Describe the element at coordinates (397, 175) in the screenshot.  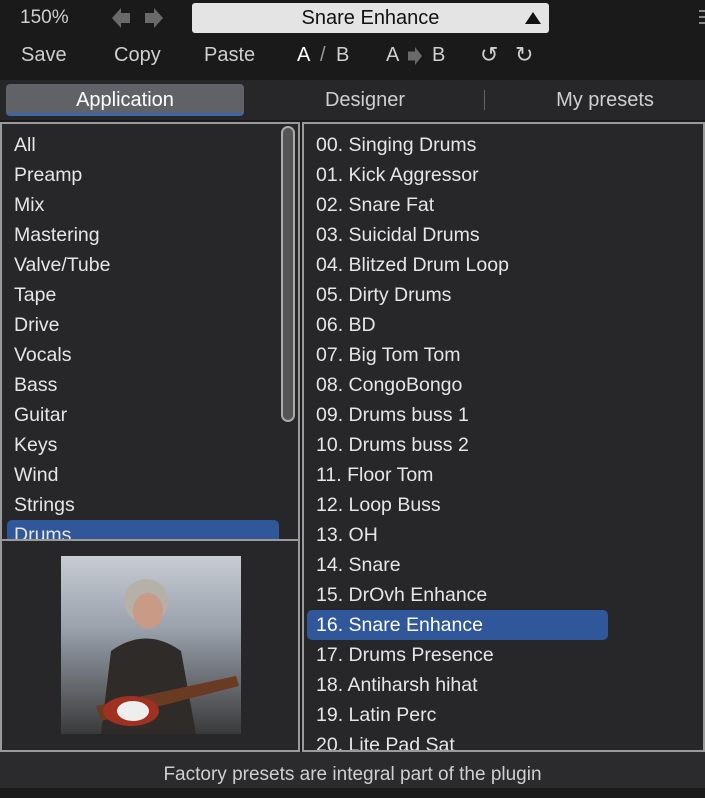
I see `preset-item: 01. Kick Aggressor` at that location.